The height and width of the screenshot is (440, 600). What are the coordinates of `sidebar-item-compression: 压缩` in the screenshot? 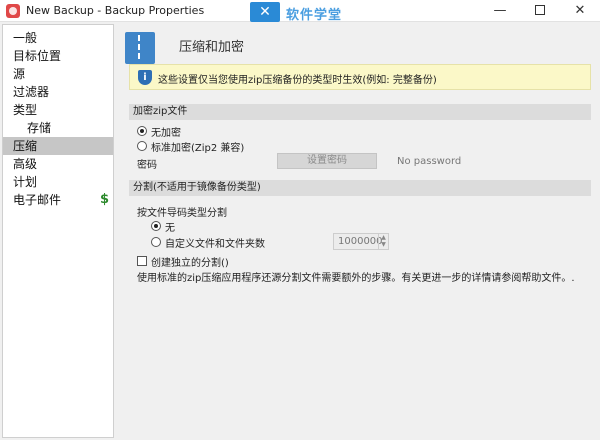 It's located at (58, 146).